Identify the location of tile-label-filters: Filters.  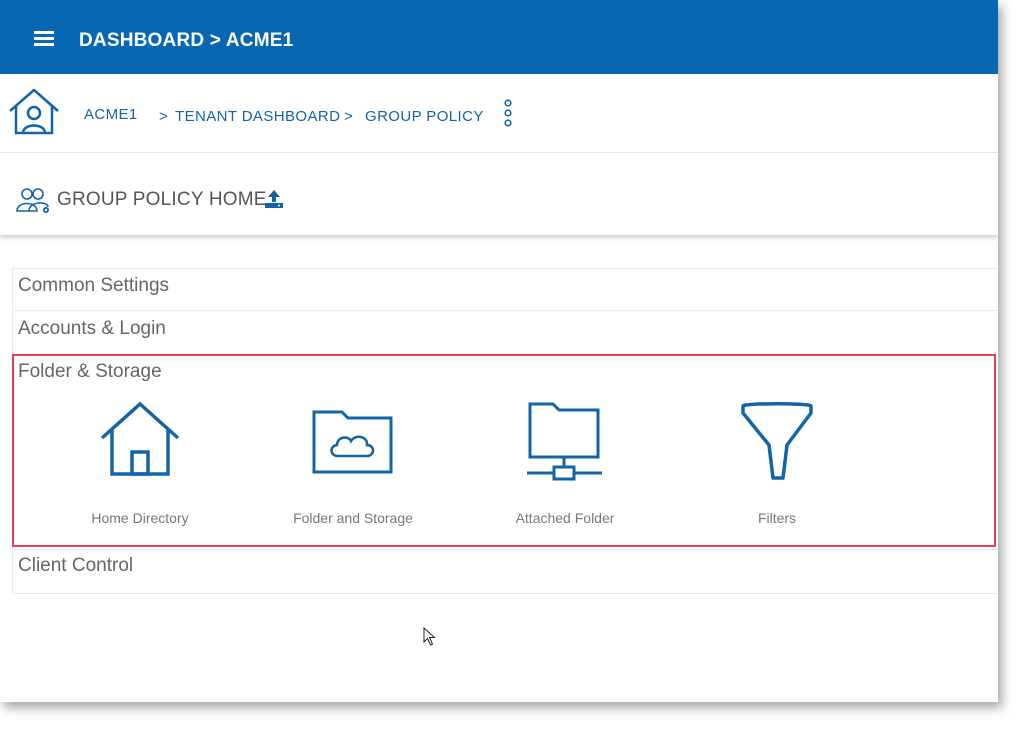
(777, 518).